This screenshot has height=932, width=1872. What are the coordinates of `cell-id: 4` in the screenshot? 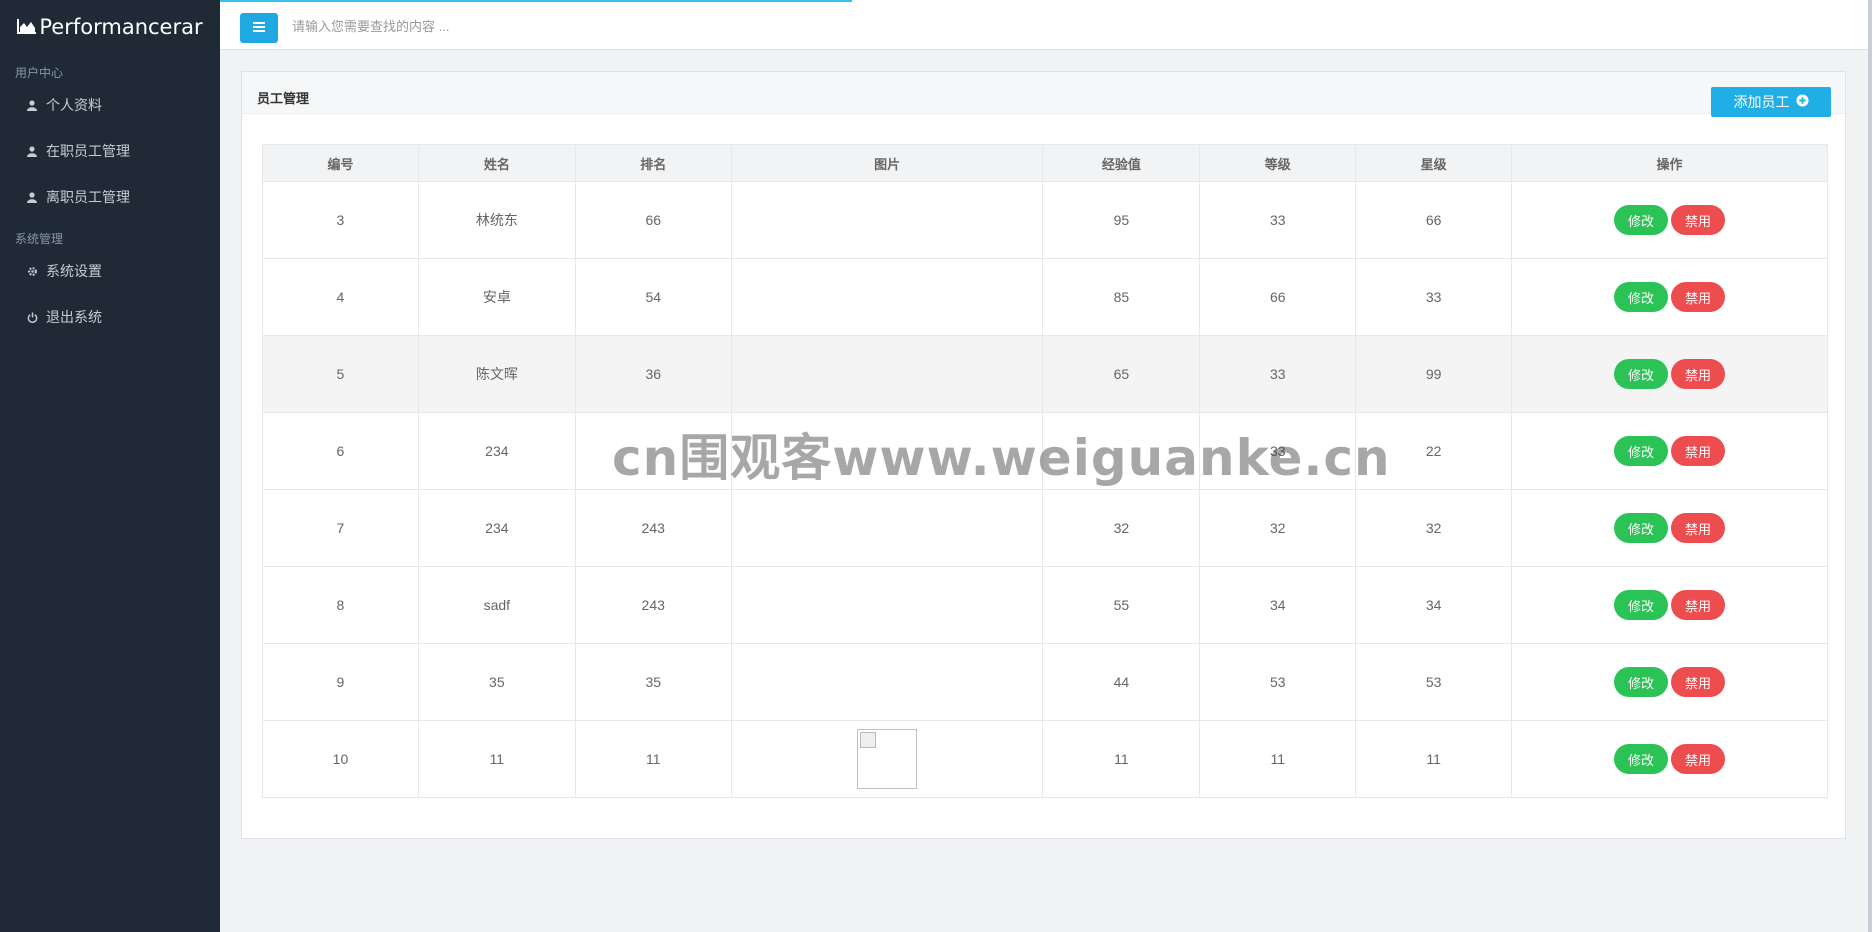 It's located at (340, 297).